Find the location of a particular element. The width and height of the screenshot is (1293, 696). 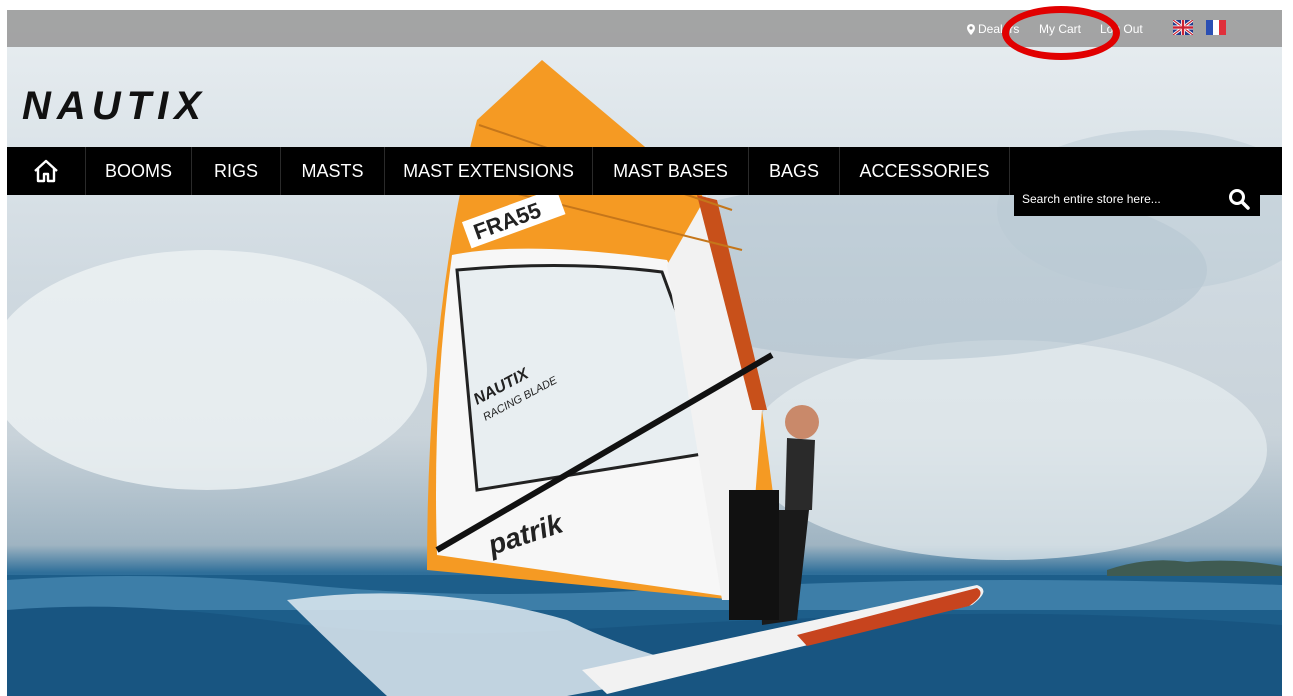

search-button is located at coordinates (1239, 199).